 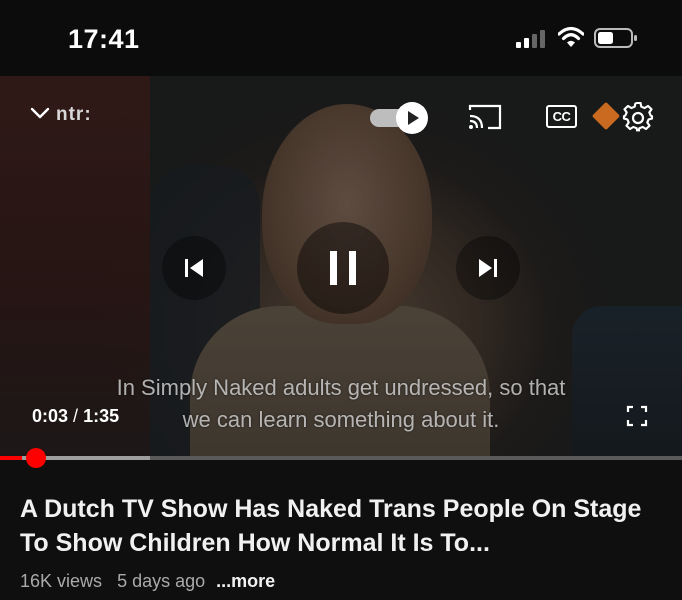 I want to click on current-time: 0:03, so click(x=50, y=416).